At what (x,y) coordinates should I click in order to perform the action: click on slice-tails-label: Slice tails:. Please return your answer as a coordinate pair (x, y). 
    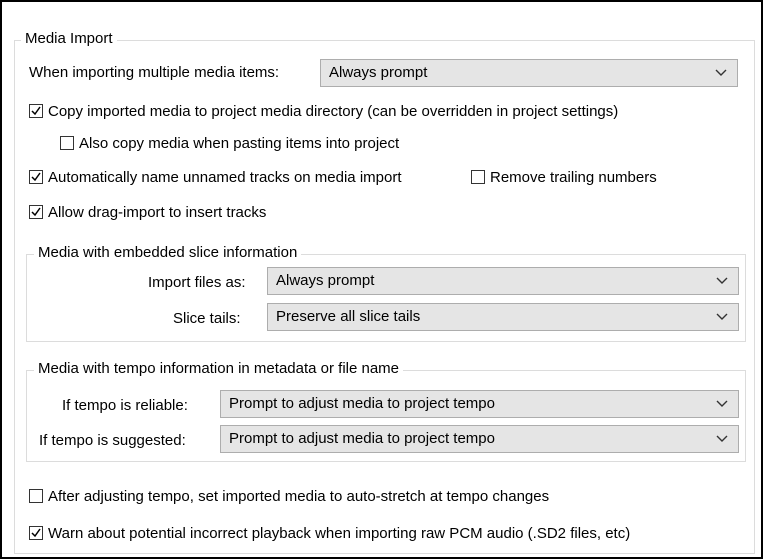
    Looking at the image, I should click on (207, 318).